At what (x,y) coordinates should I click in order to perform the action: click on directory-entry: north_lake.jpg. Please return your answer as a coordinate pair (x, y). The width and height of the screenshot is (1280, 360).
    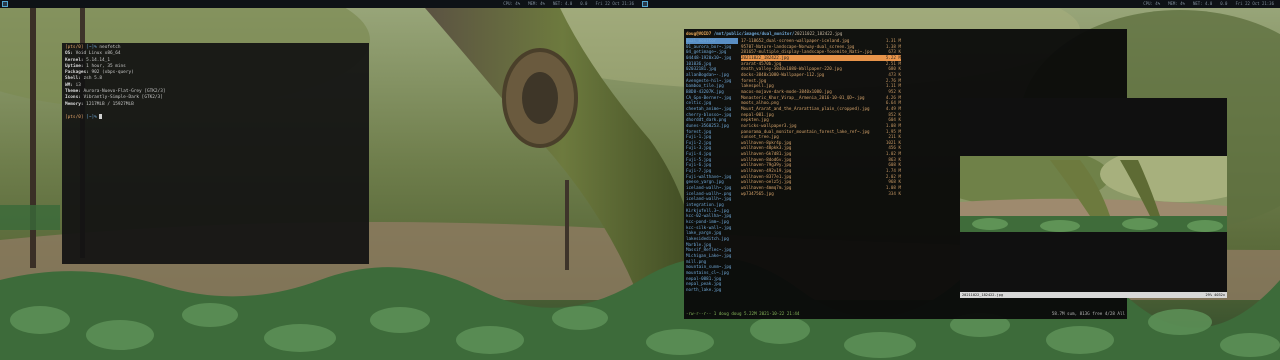
    Looking at the image, I should click on (712, 290).